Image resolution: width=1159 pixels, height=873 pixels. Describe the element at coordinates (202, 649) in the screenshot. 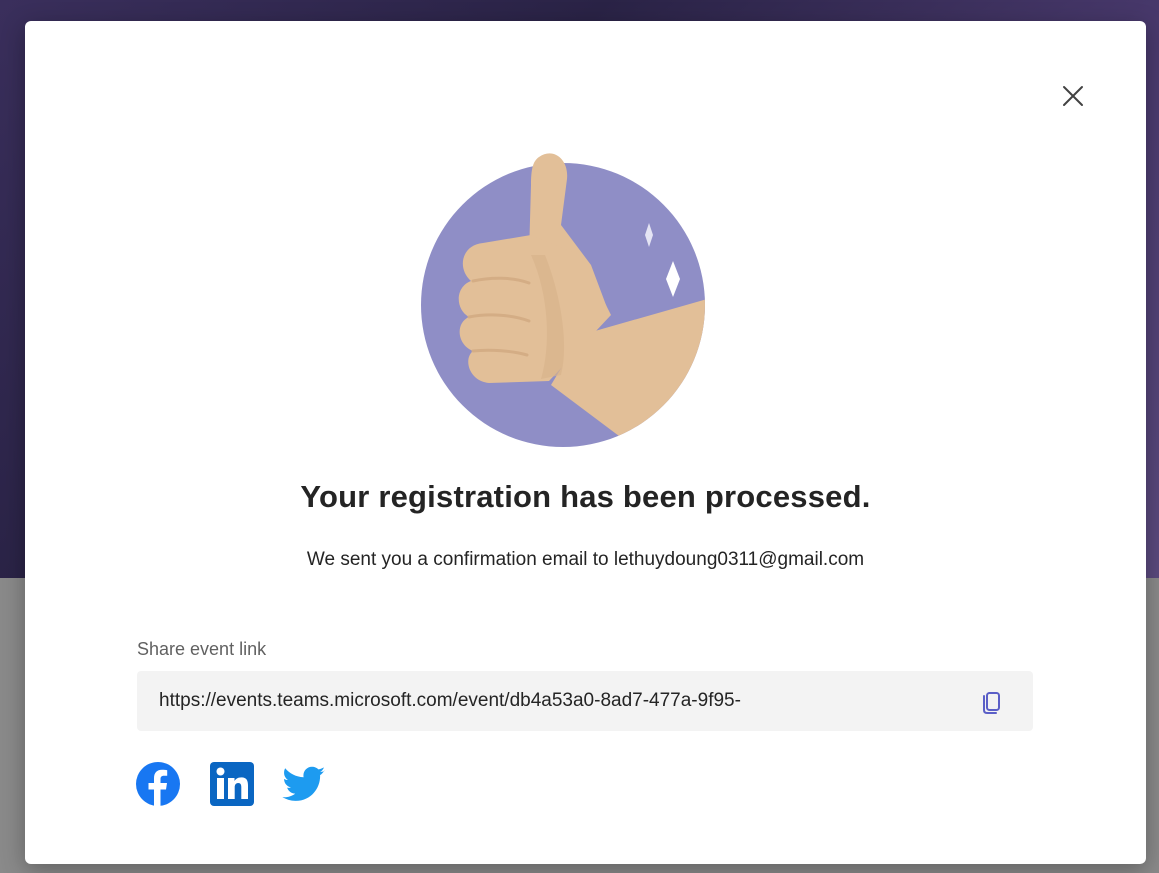

I see `share-link-label: Share event link` at that location.